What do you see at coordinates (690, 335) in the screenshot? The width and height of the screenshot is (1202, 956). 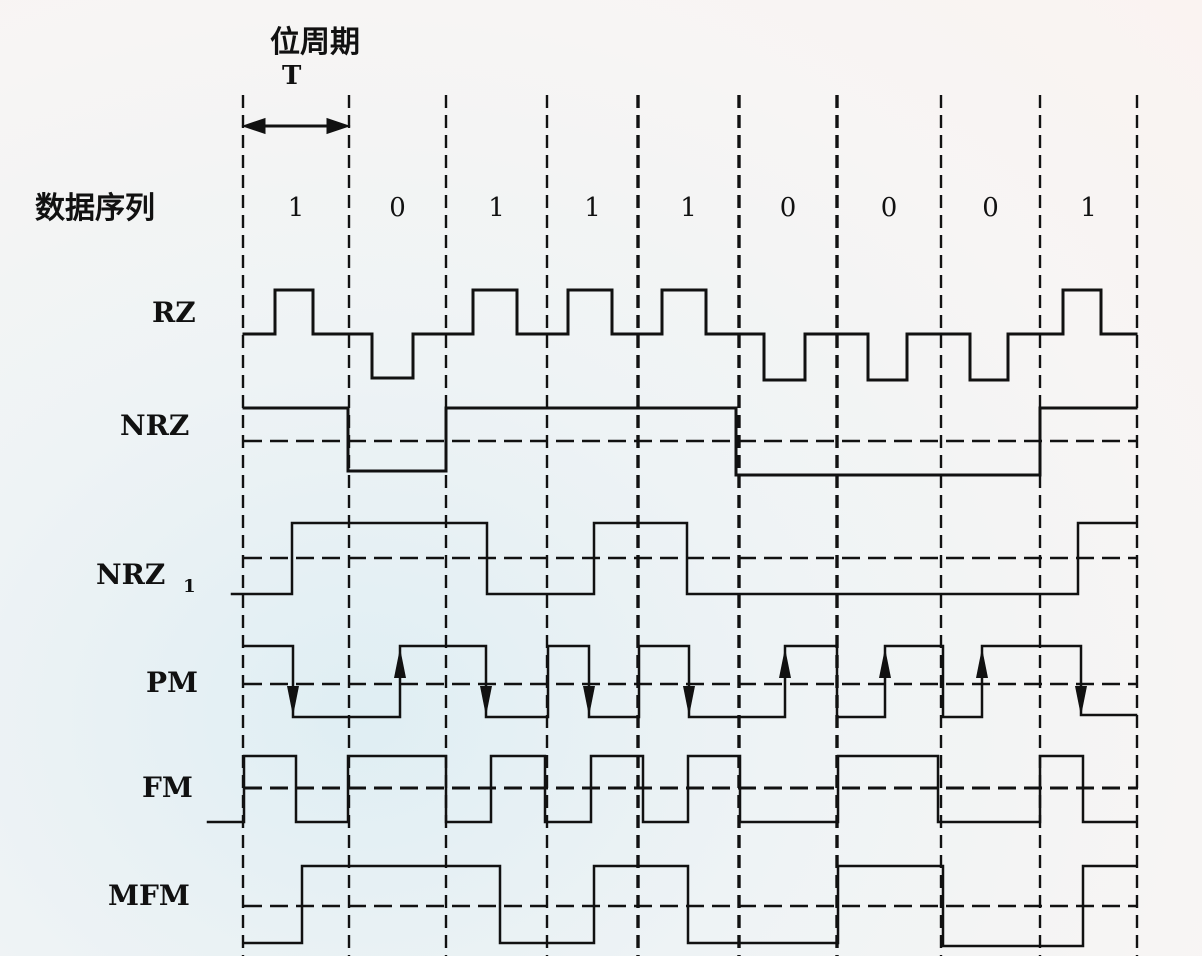 I see `rz-waveform` at bounding box center [690, 335].